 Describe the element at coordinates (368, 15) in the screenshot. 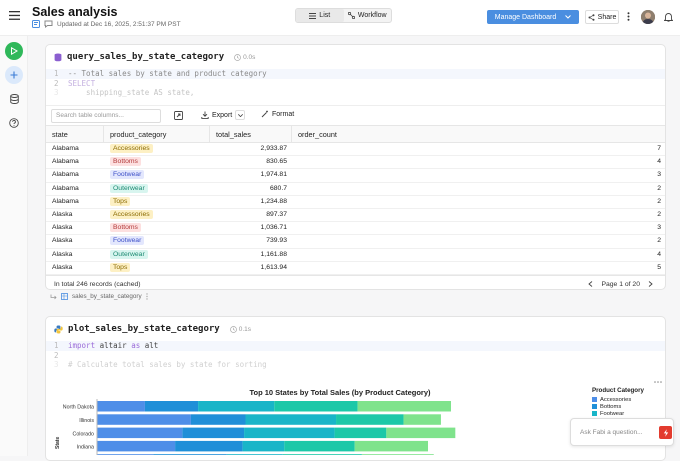

I see `workflow-view-button: Workflow` at that location.